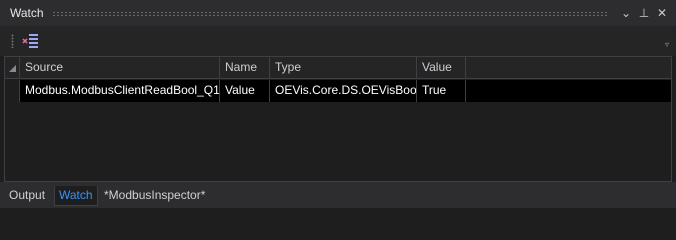 The width and height of the screenshot is (676, 240). What do you see at coordinates (662, 13) in the screenshot?
I see `close-icon: ✕` at bounding box center [662, 13].